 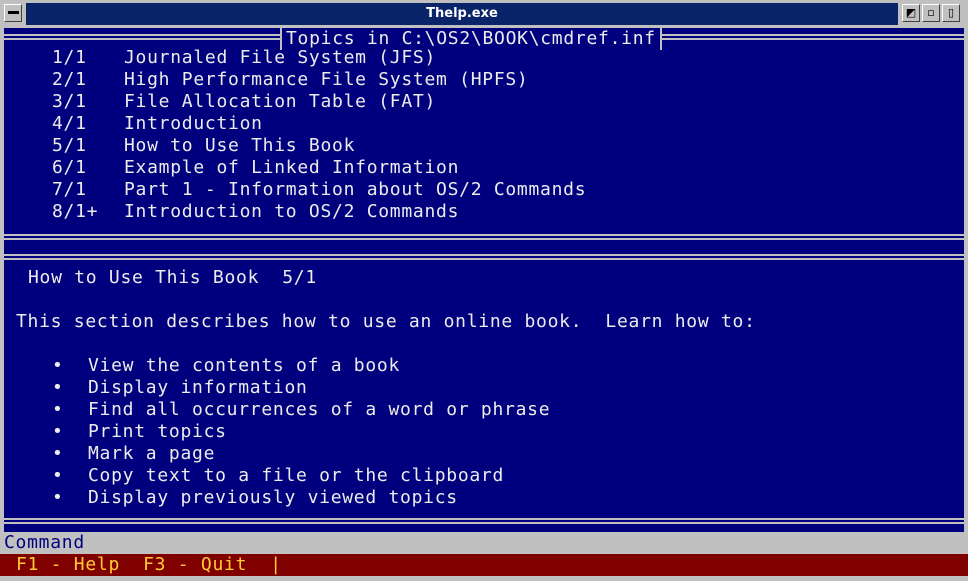 What do you see at coordinates (244, 365) in the screenshot?
I see `bullet-text: View the contents of a book` at bounding box center [244, 365].